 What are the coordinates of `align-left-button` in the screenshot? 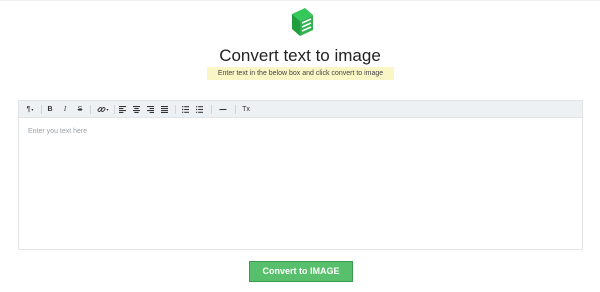 It's located at (122, 109).